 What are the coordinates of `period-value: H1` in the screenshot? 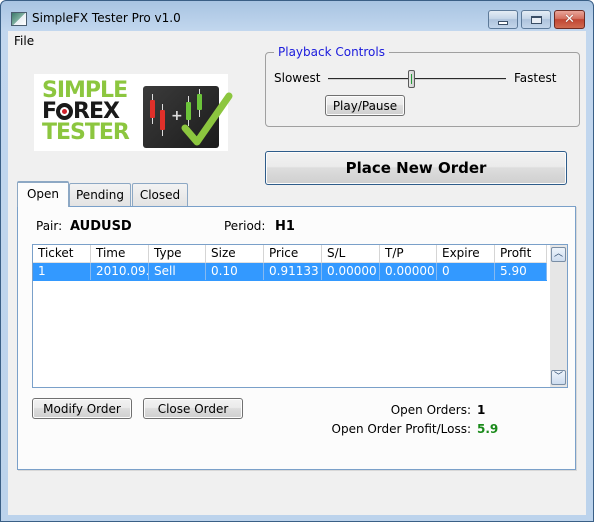 It's located at (285, 226).